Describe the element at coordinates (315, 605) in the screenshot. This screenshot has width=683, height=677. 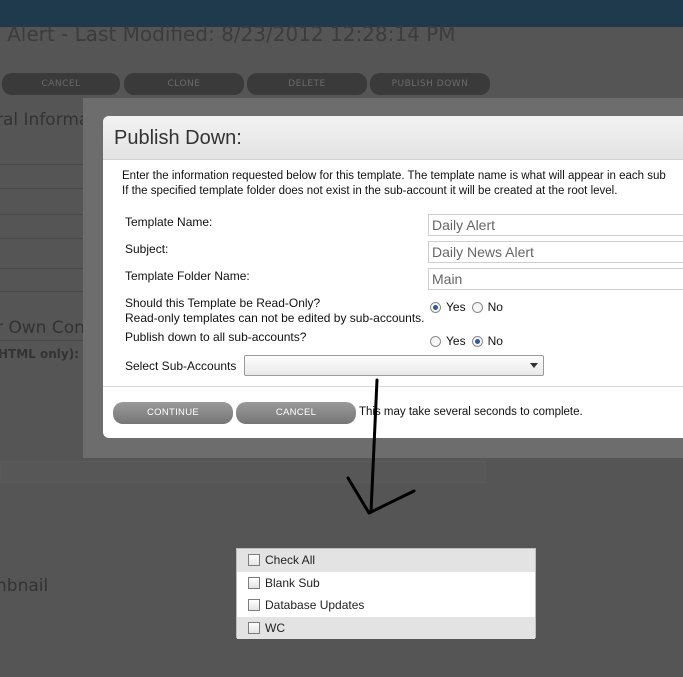
I see `dropdown-item-label: Database Updates` at that location.